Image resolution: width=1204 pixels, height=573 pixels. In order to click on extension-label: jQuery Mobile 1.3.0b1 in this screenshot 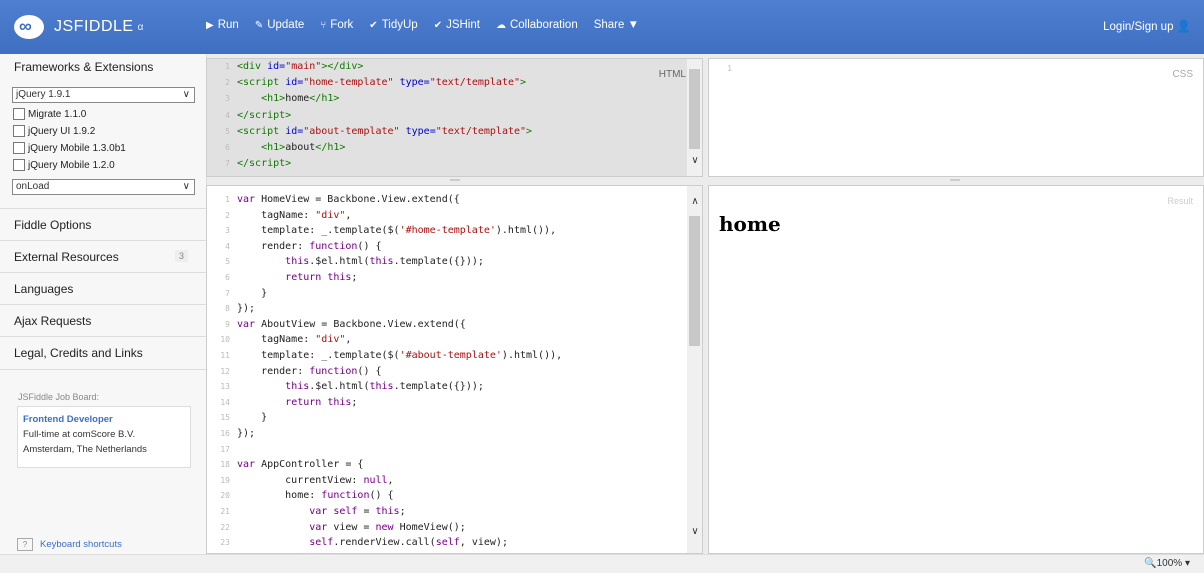, I will do `click(77, 148)`.